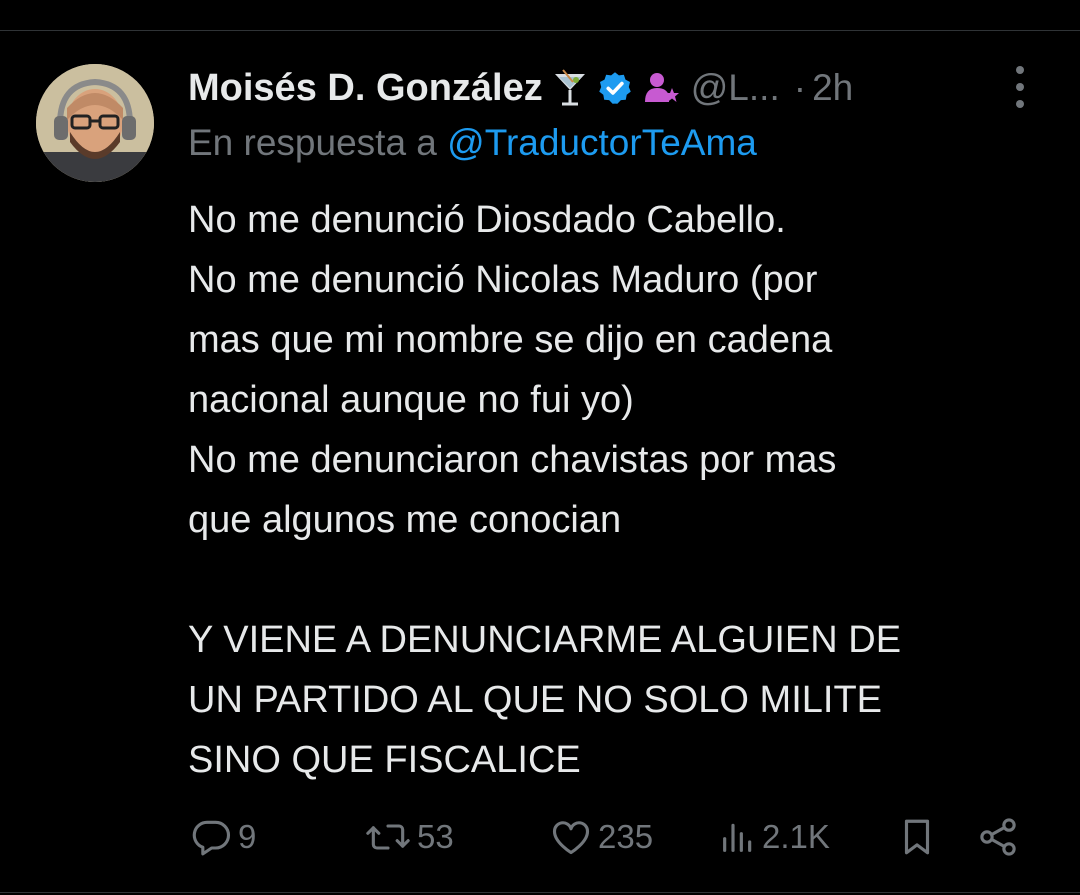 The height and width of the screenshot is (895, 1080). I want to click on tweet-line: SINO QUE FISCALICE, so click(384, 760).